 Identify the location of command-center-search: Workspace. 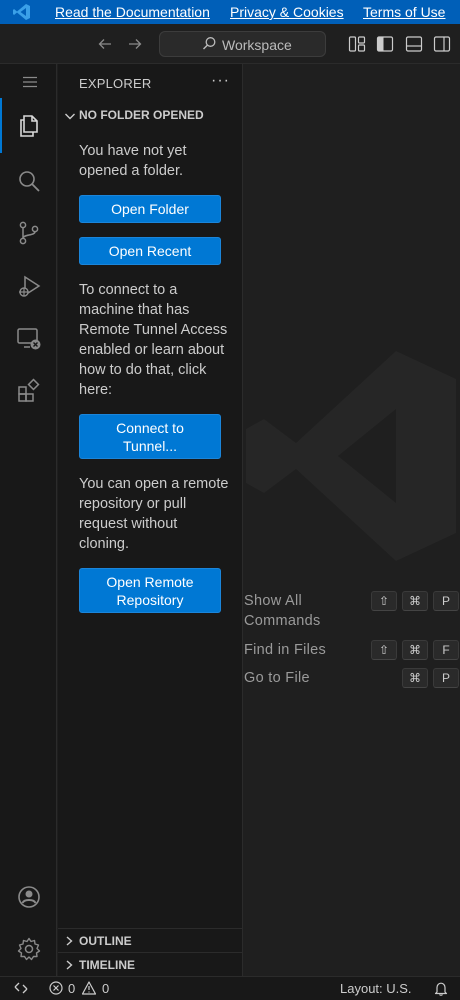
(242, 44).